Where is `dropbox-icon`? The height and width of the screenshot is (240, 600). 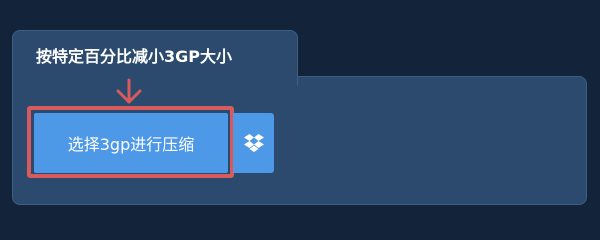 dropbox-icon is located at coordinates (253, 143).